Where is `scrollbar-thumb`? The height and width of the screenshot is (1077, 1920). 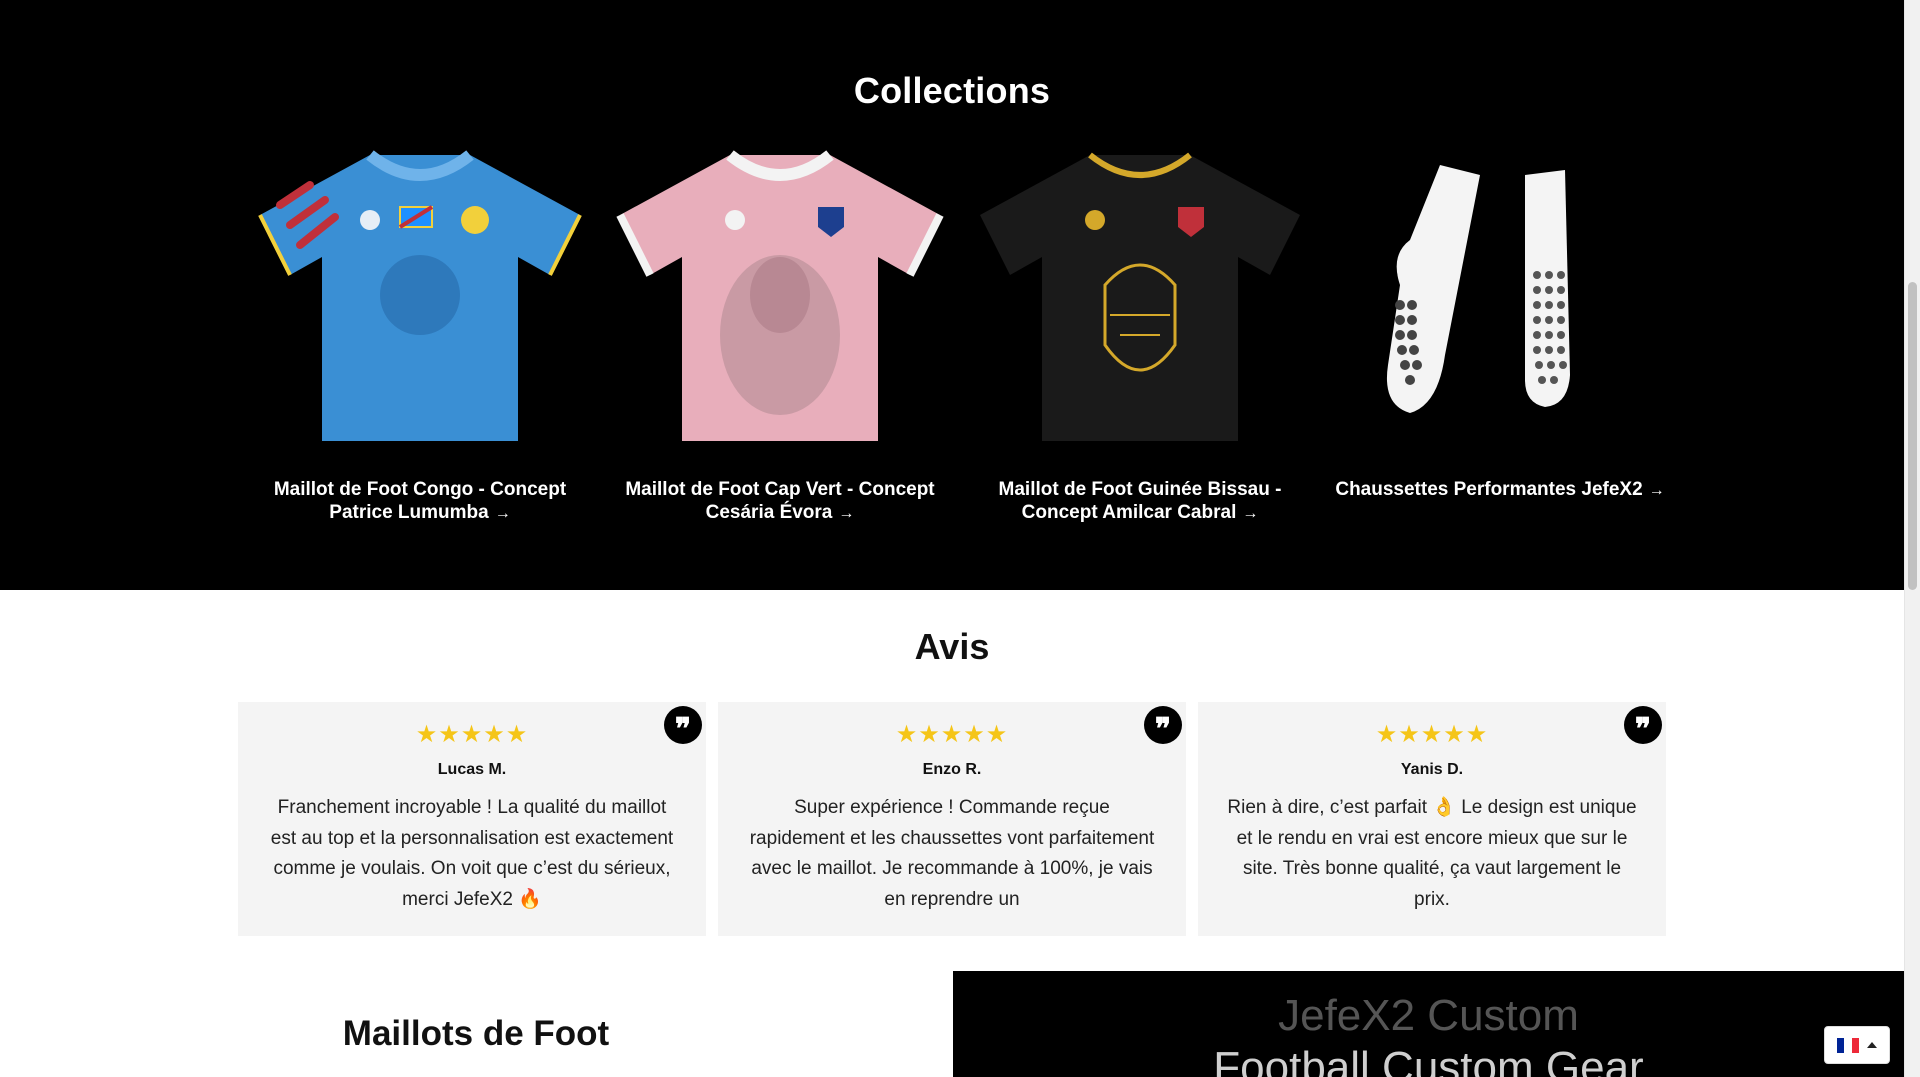
scrollbar-thumb is located at coordinates (1912, 436).